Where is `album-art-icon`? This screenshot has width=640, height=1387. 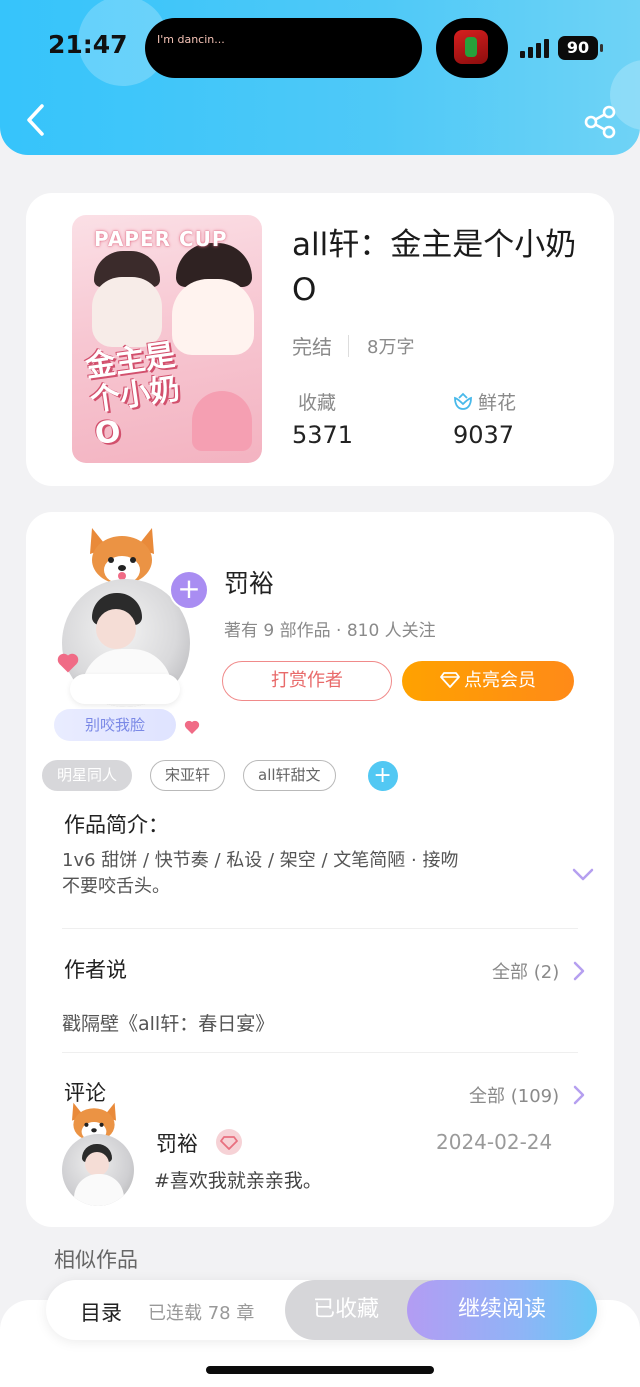
album-art-icon is located at coordinates (471, 47).